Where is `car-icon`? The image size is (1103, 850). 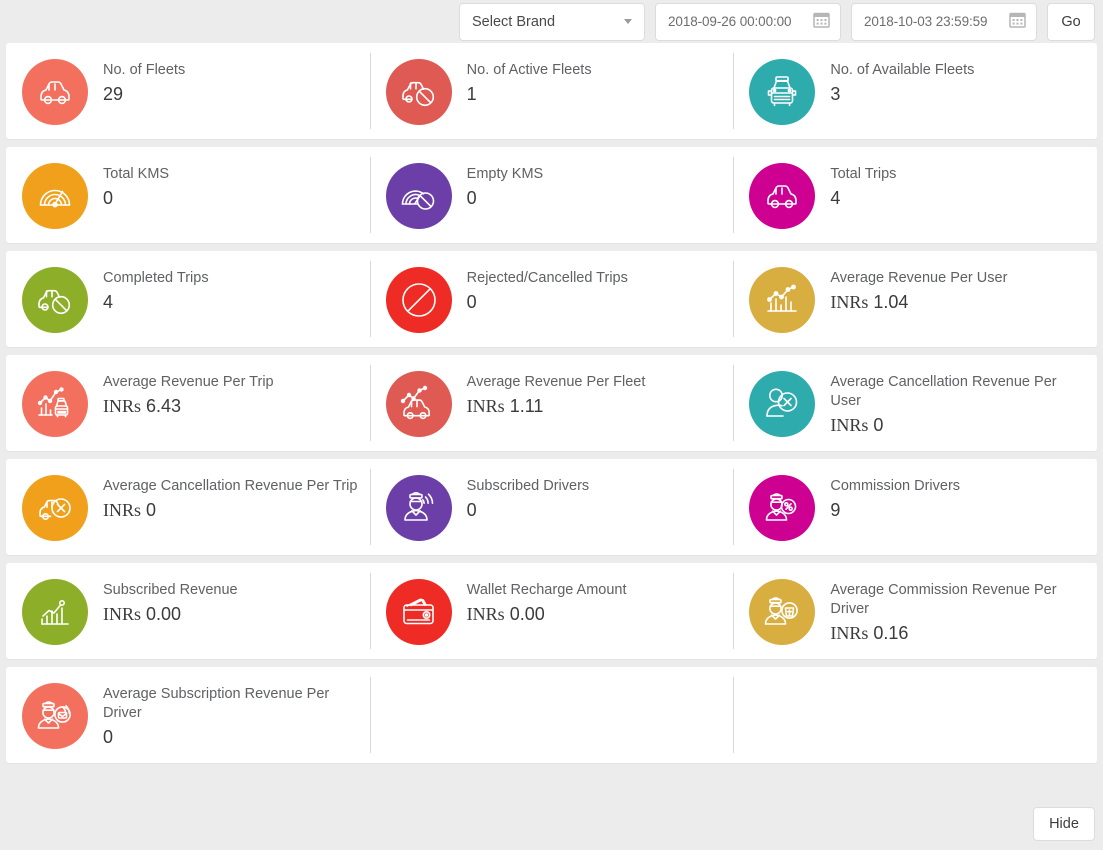 car-icon is located at coordinates (782, 196).